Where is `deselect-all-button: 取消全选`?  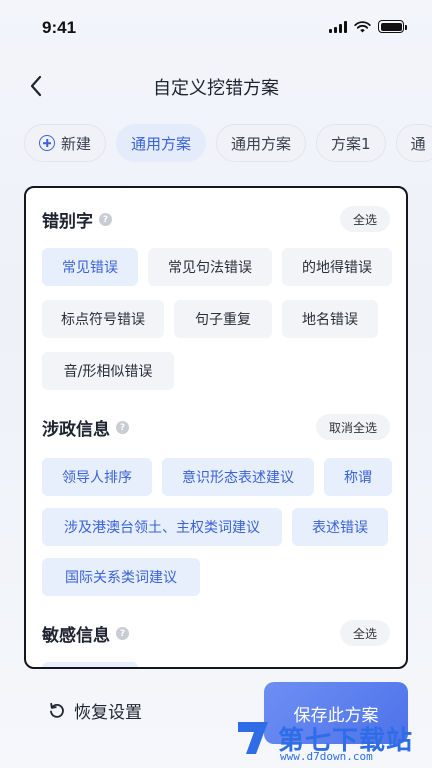
deselect-all-button: 取消全选 is located at coordinates (352, 427).